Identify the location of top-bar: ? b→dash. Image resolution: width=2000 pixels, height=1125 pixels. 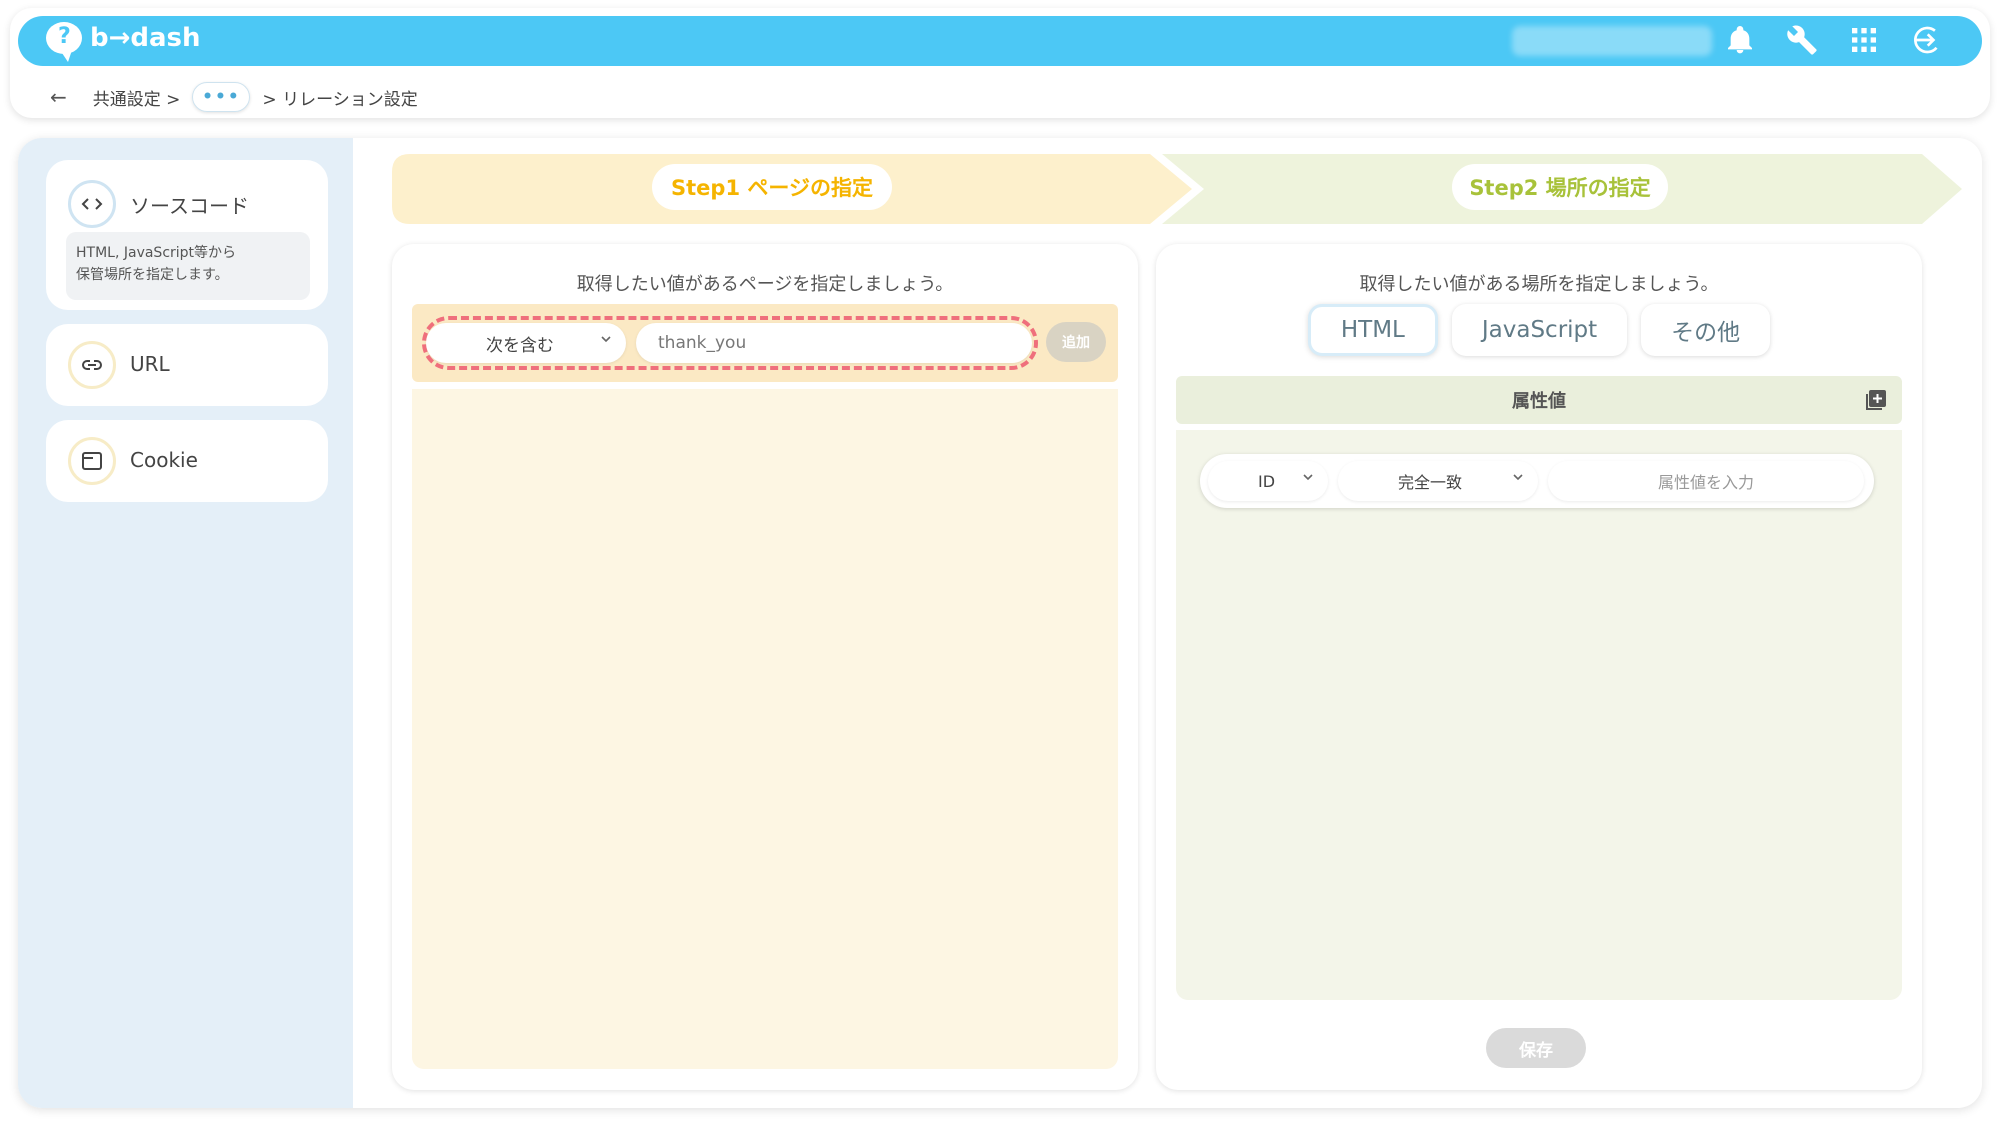
(1000, 41).